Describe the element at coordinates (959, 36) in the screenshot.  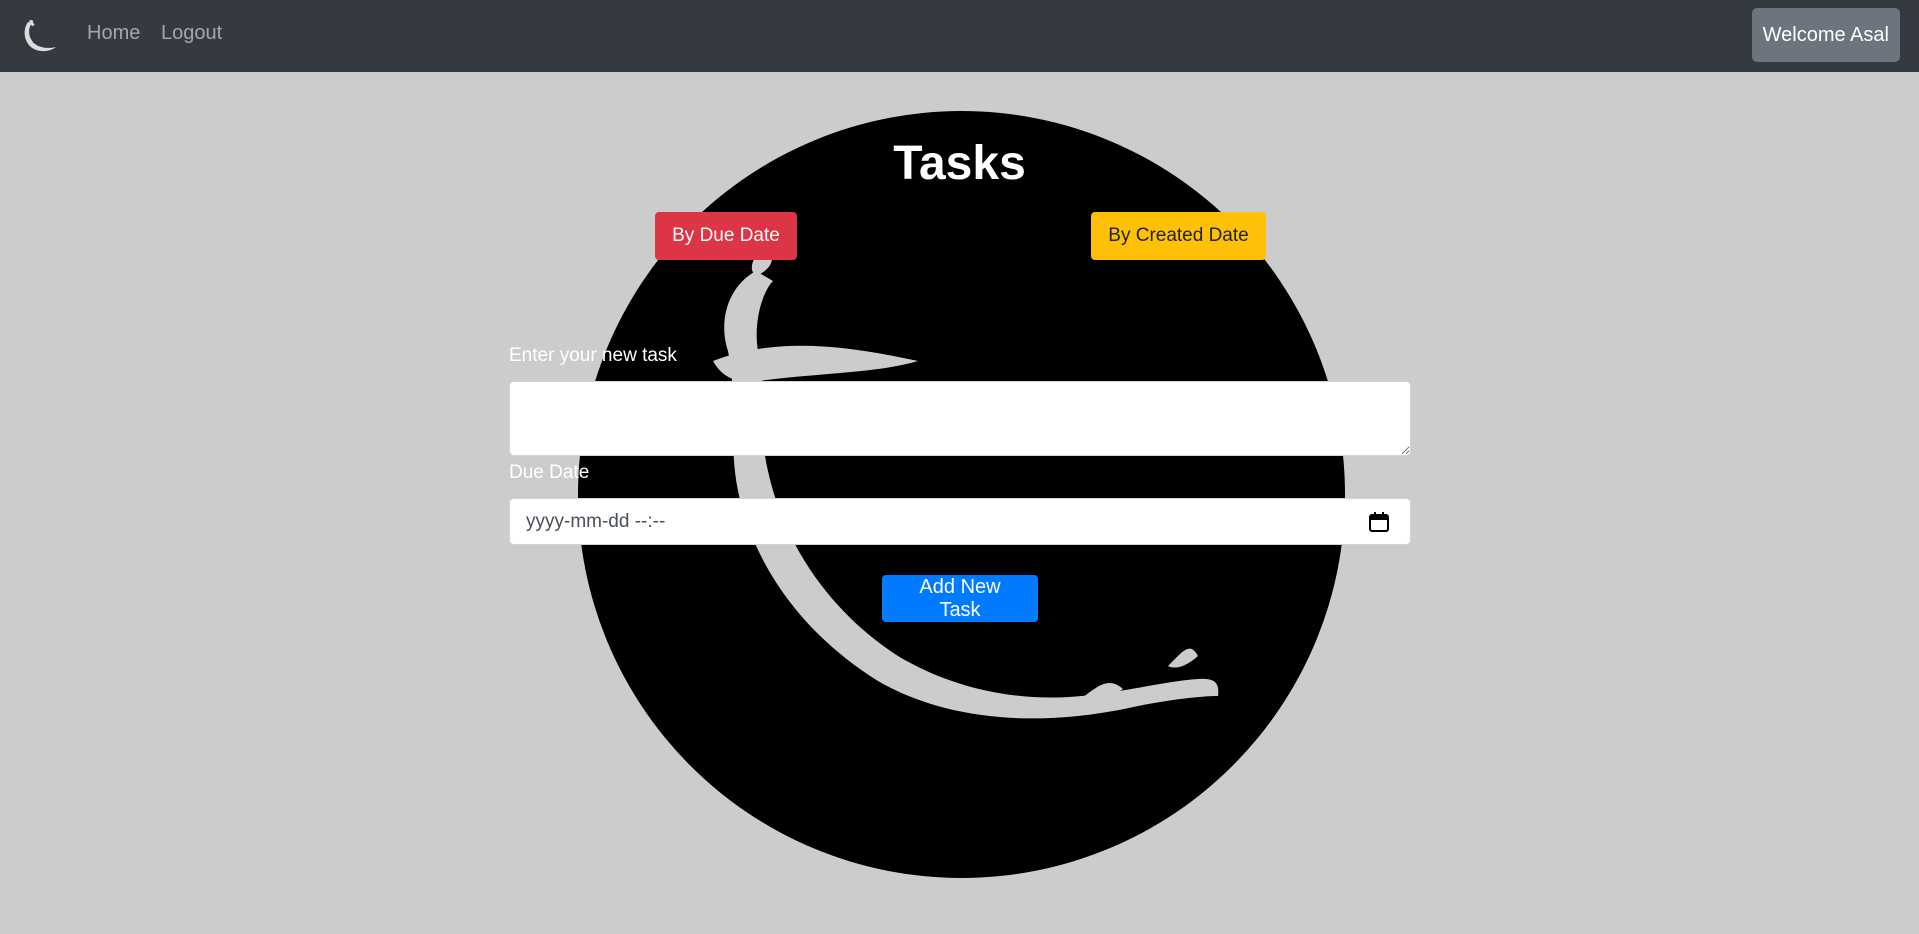
I see `top-navbar: Home Logout Welcome Asal` at that location.